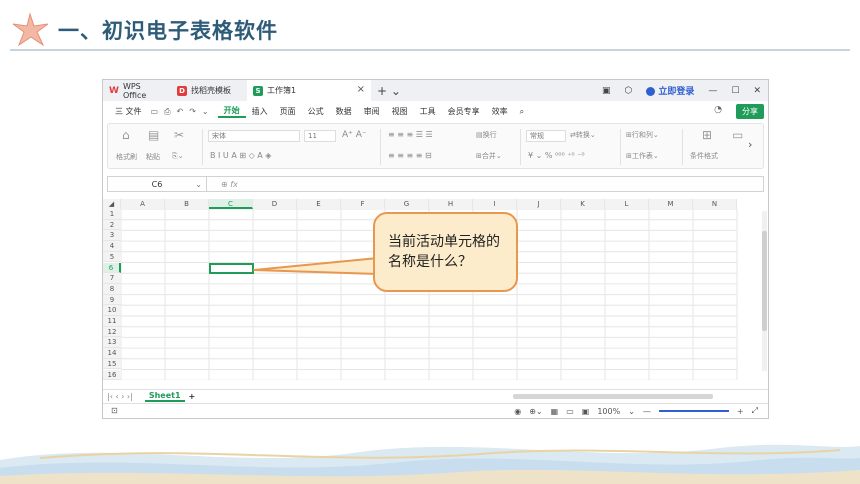 The width and height of the screenshot is (860, 484). What do you see at coordinates (715, 204) in the screenshot?
I see `column-header: N` at bounding box center [715, 204].